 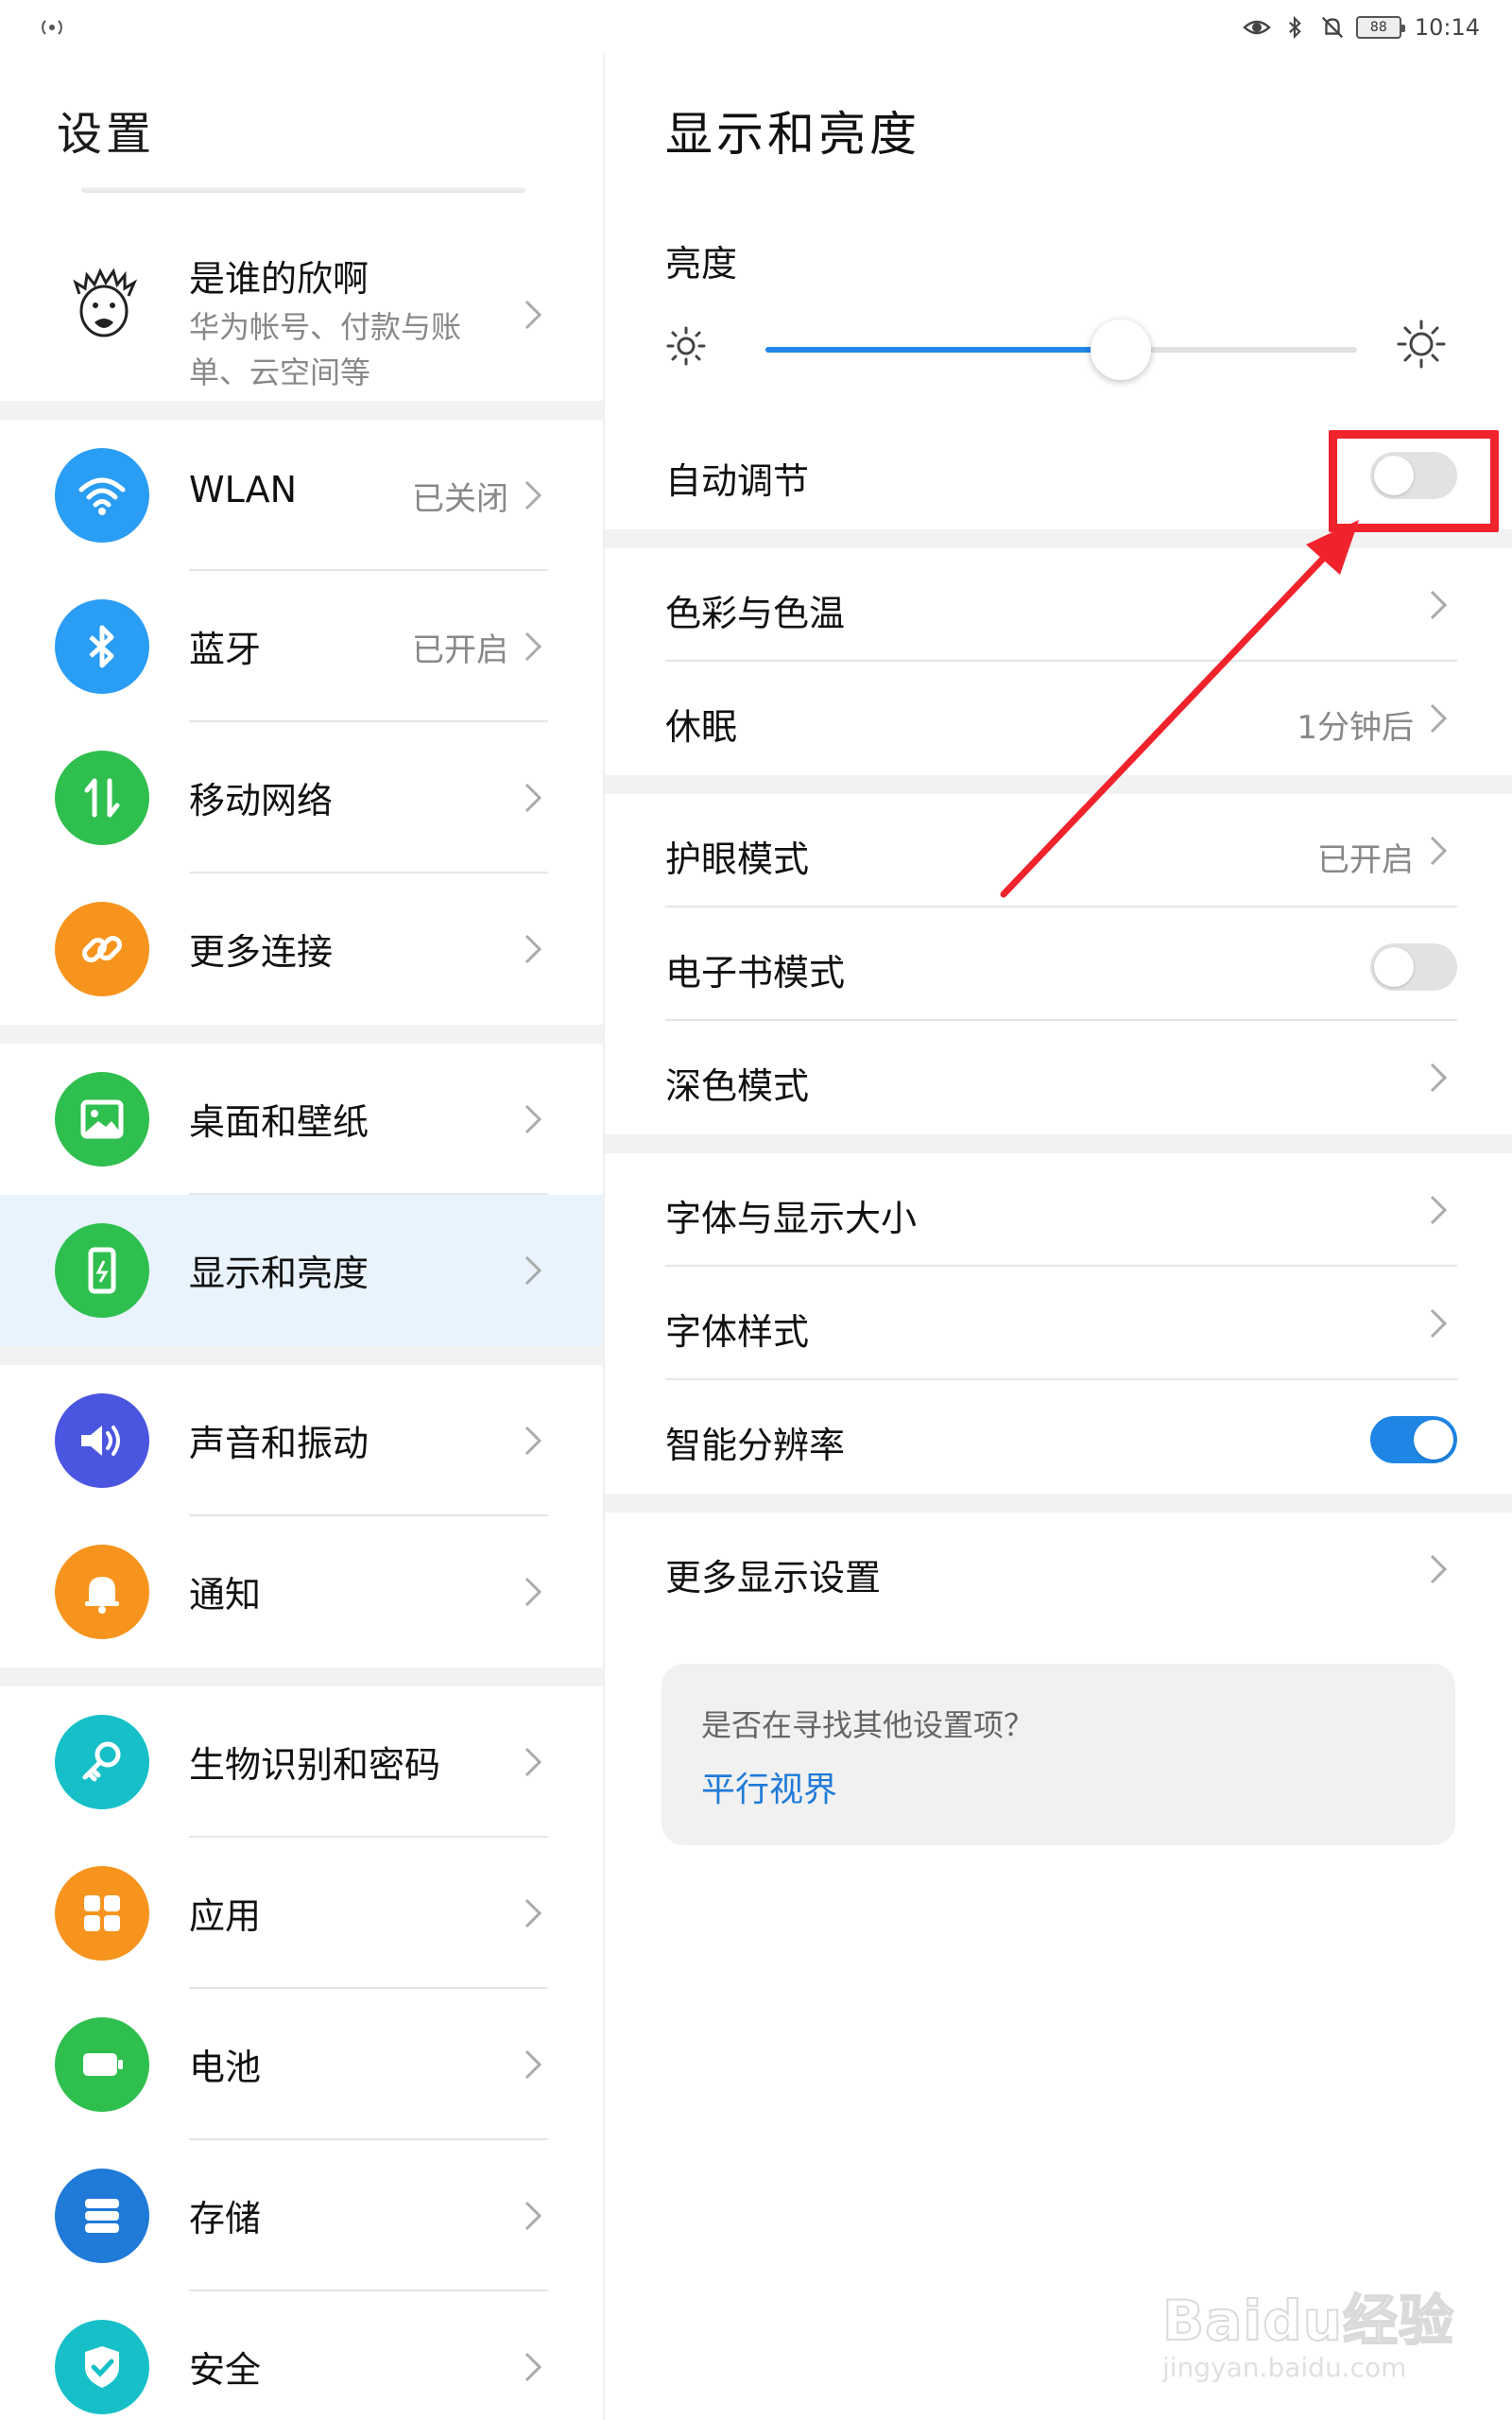 What do you see at coordinates (1313, 2321) in the screenshot?
I see `watermark-logo: Baidu经验 jingyan.baidu.com` at bounding box center [1313, 2321].